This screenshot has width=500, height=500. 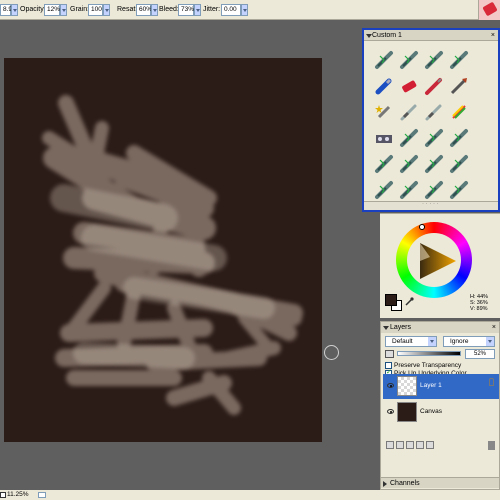 I want to click on brush-variant-grid, so click(x=421, y=125).